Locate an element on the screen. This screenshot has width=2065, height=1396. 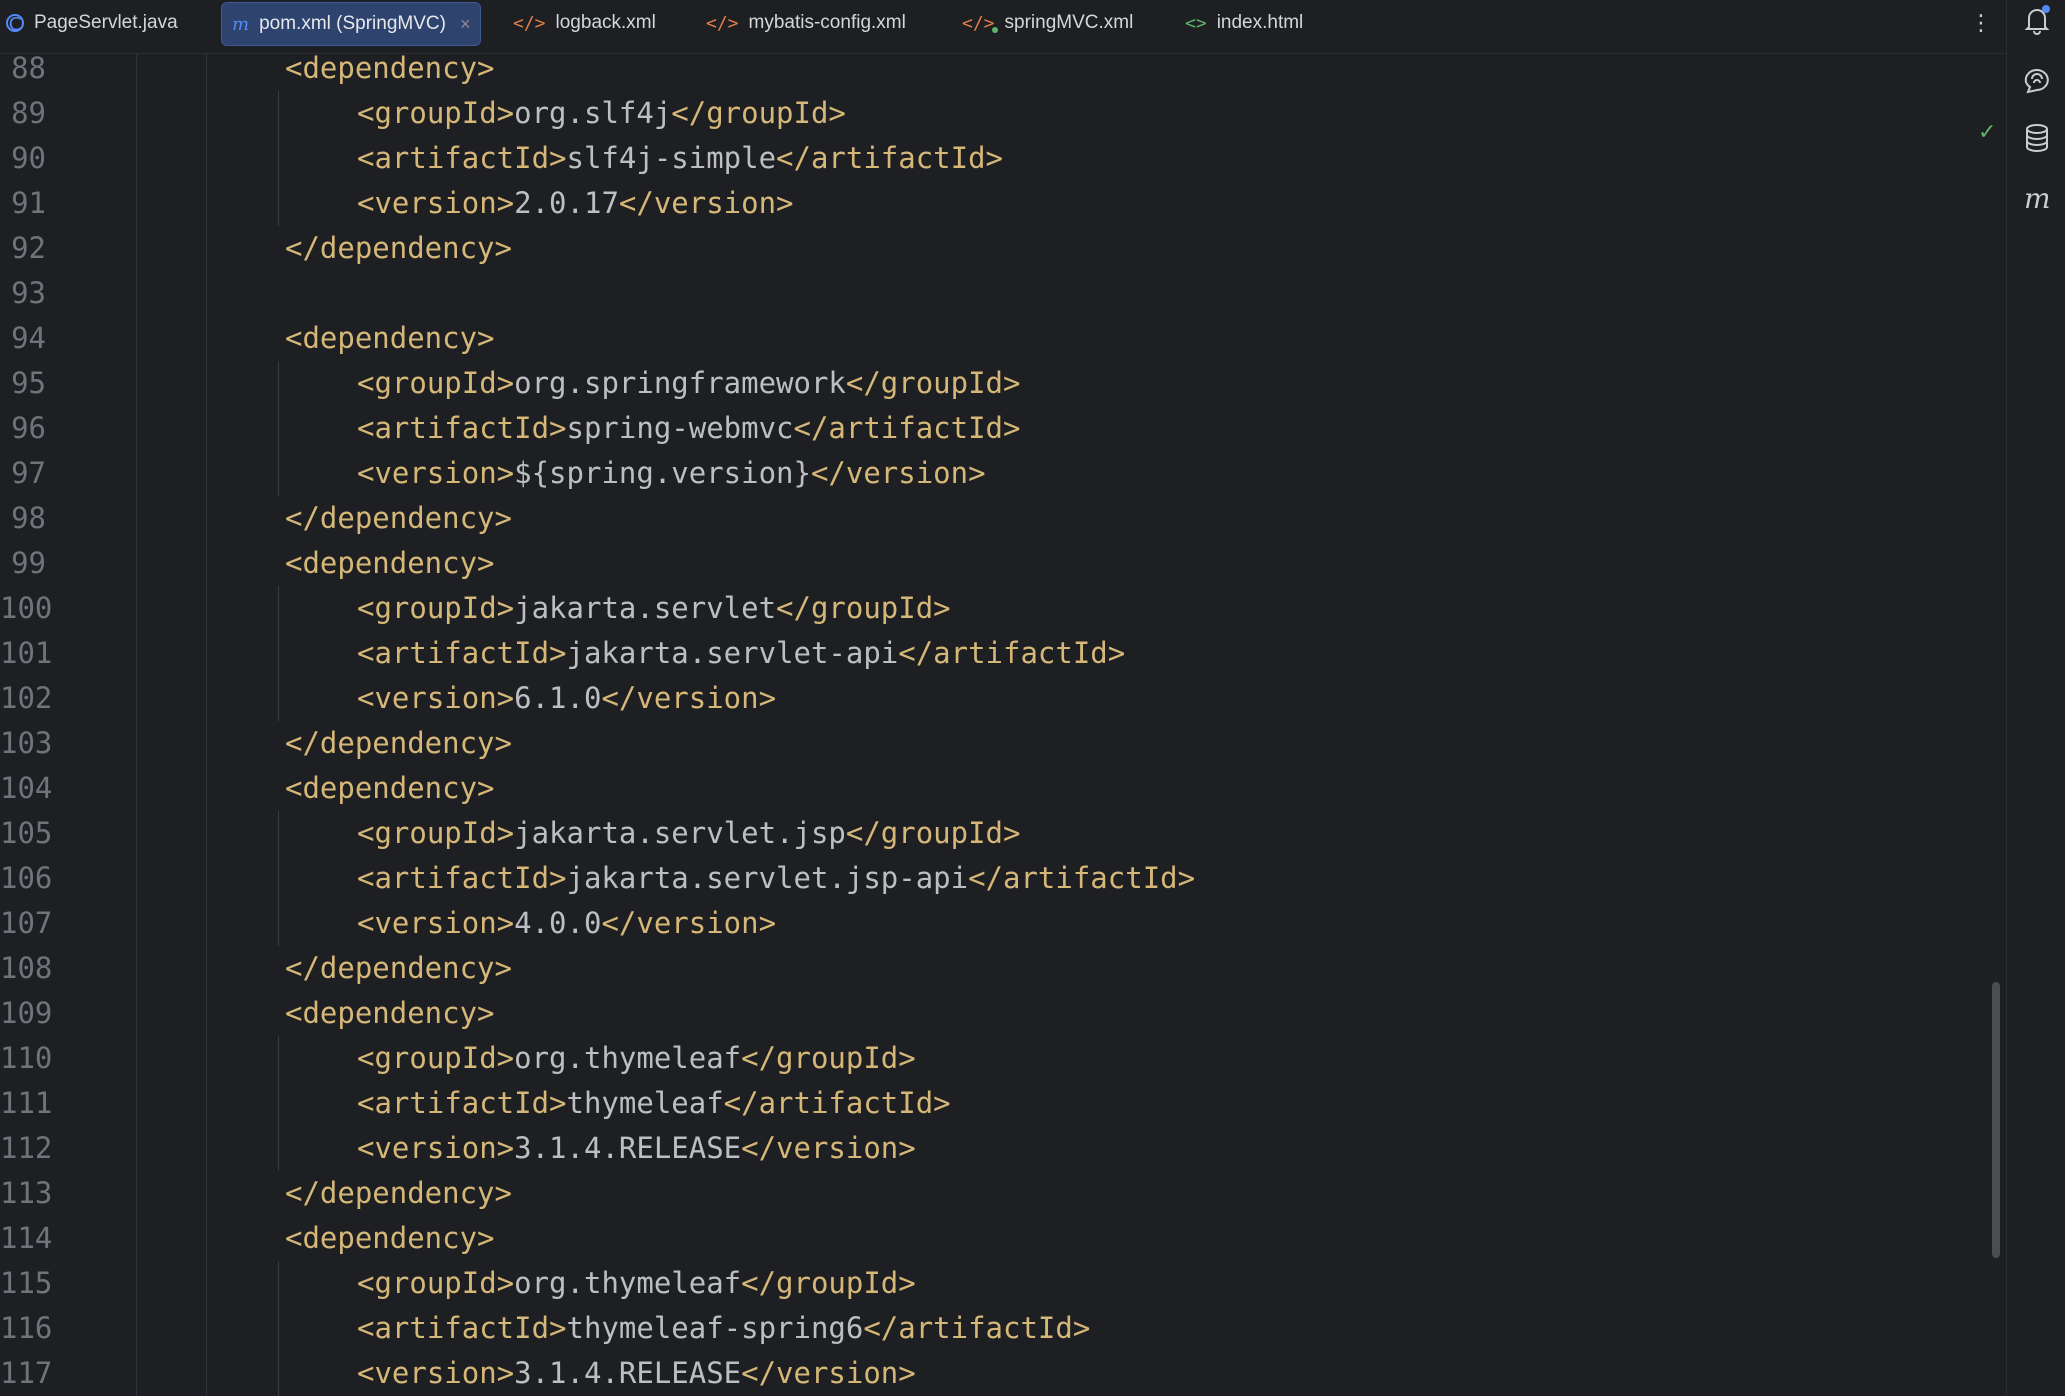
tab-logback-xml: </> logback.xml is located at coordinates (584, 23).